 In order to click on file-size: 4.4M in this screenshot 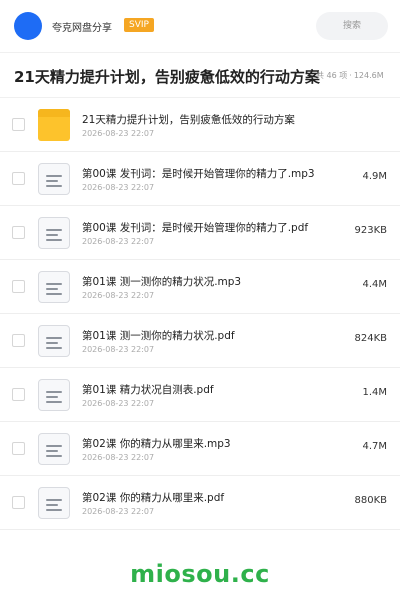, I will do `click(374, 284)`.